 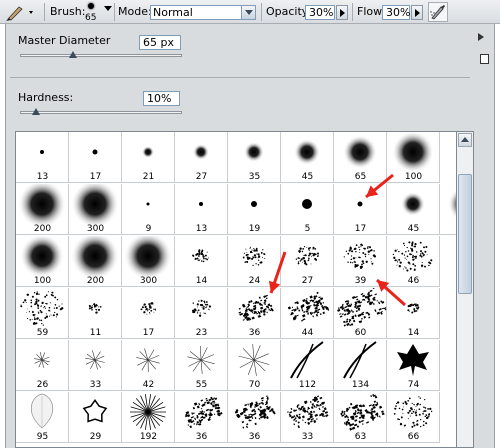 What do you see at coordinates (148, 365) in the screenshot?
I see `brush-preset-cell: 42` at bounding box center [148, 365].